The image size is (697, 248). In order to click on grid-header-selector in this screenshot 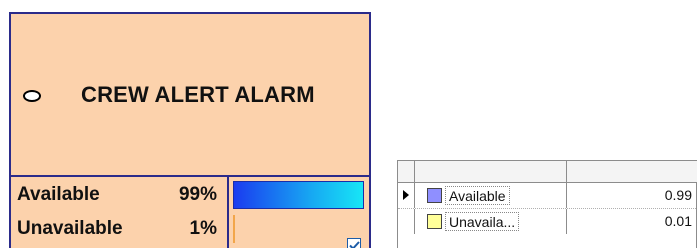, I will do `click(406, 171)`.